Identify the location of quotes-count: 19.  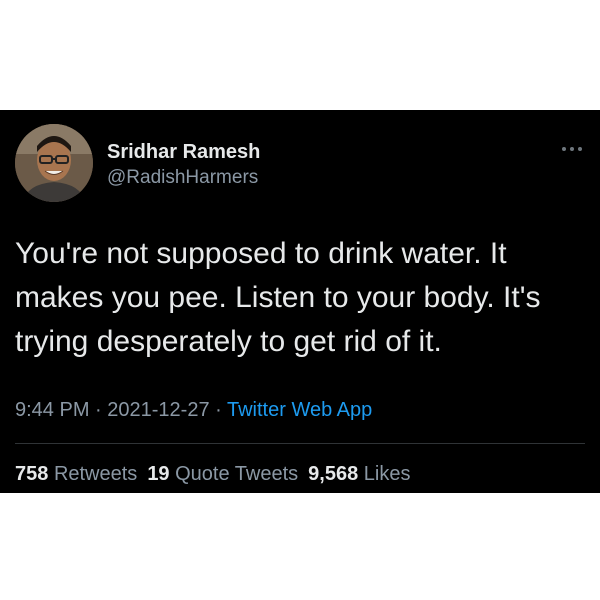
(158, 474).